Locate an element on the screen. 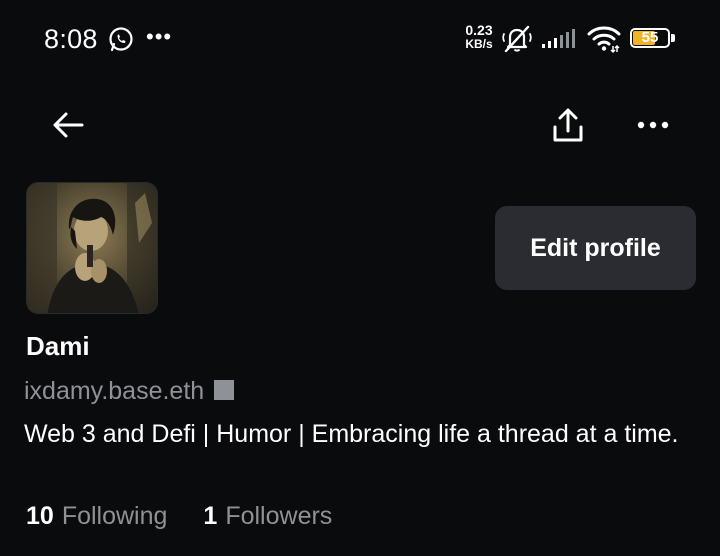  more-options-button is located at coordinates (653, 125).